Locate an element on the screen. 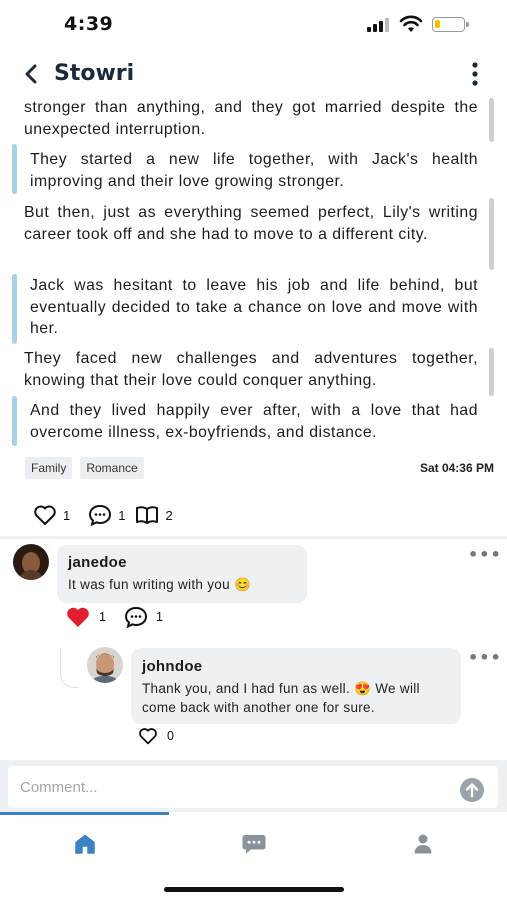 Image resolution: width=507 pixels, height=900 pixels. comment-button: 1 is located at coordinates (106, 515).